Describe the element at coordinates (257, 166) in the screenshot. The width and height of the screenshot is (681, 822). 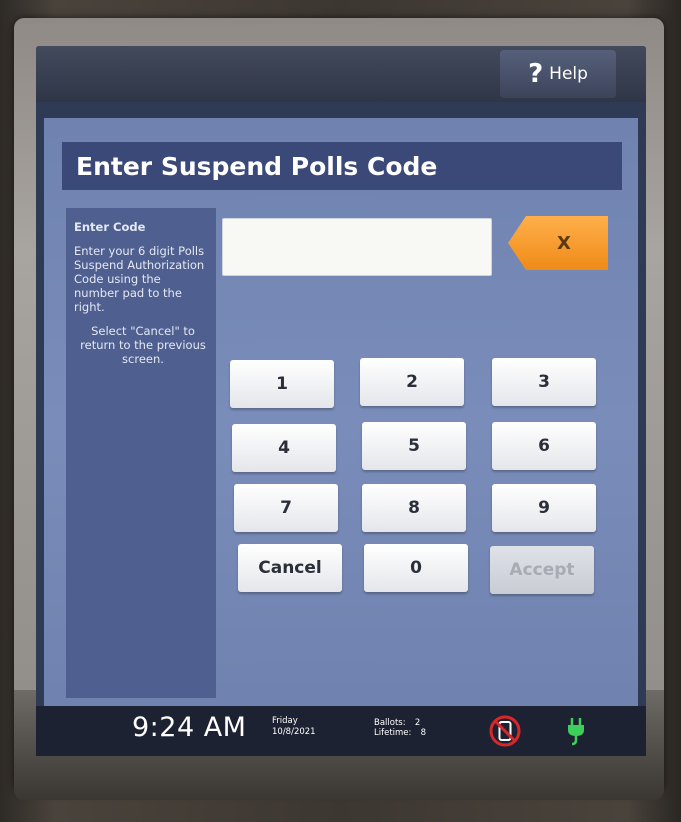
I see `page-title: Enter Suspend Polls Code` at that location.